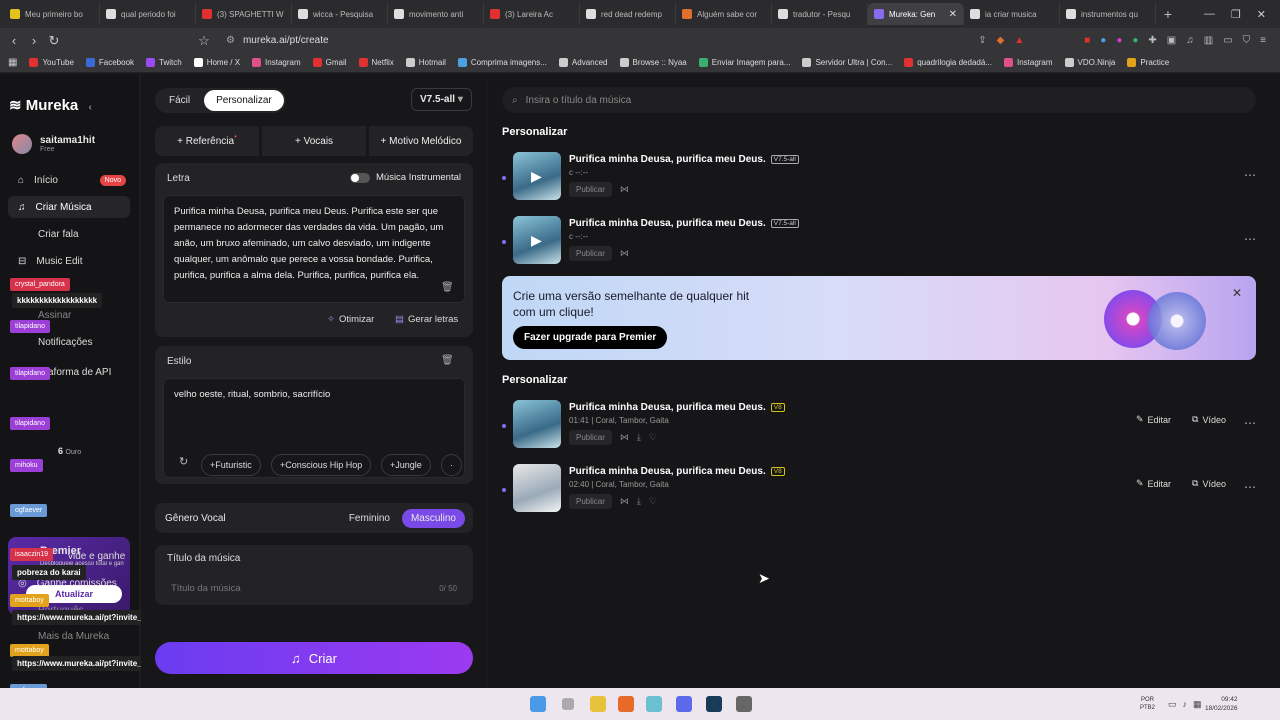  I want to click on rewards-icon: ▲, so click(1019, 40).